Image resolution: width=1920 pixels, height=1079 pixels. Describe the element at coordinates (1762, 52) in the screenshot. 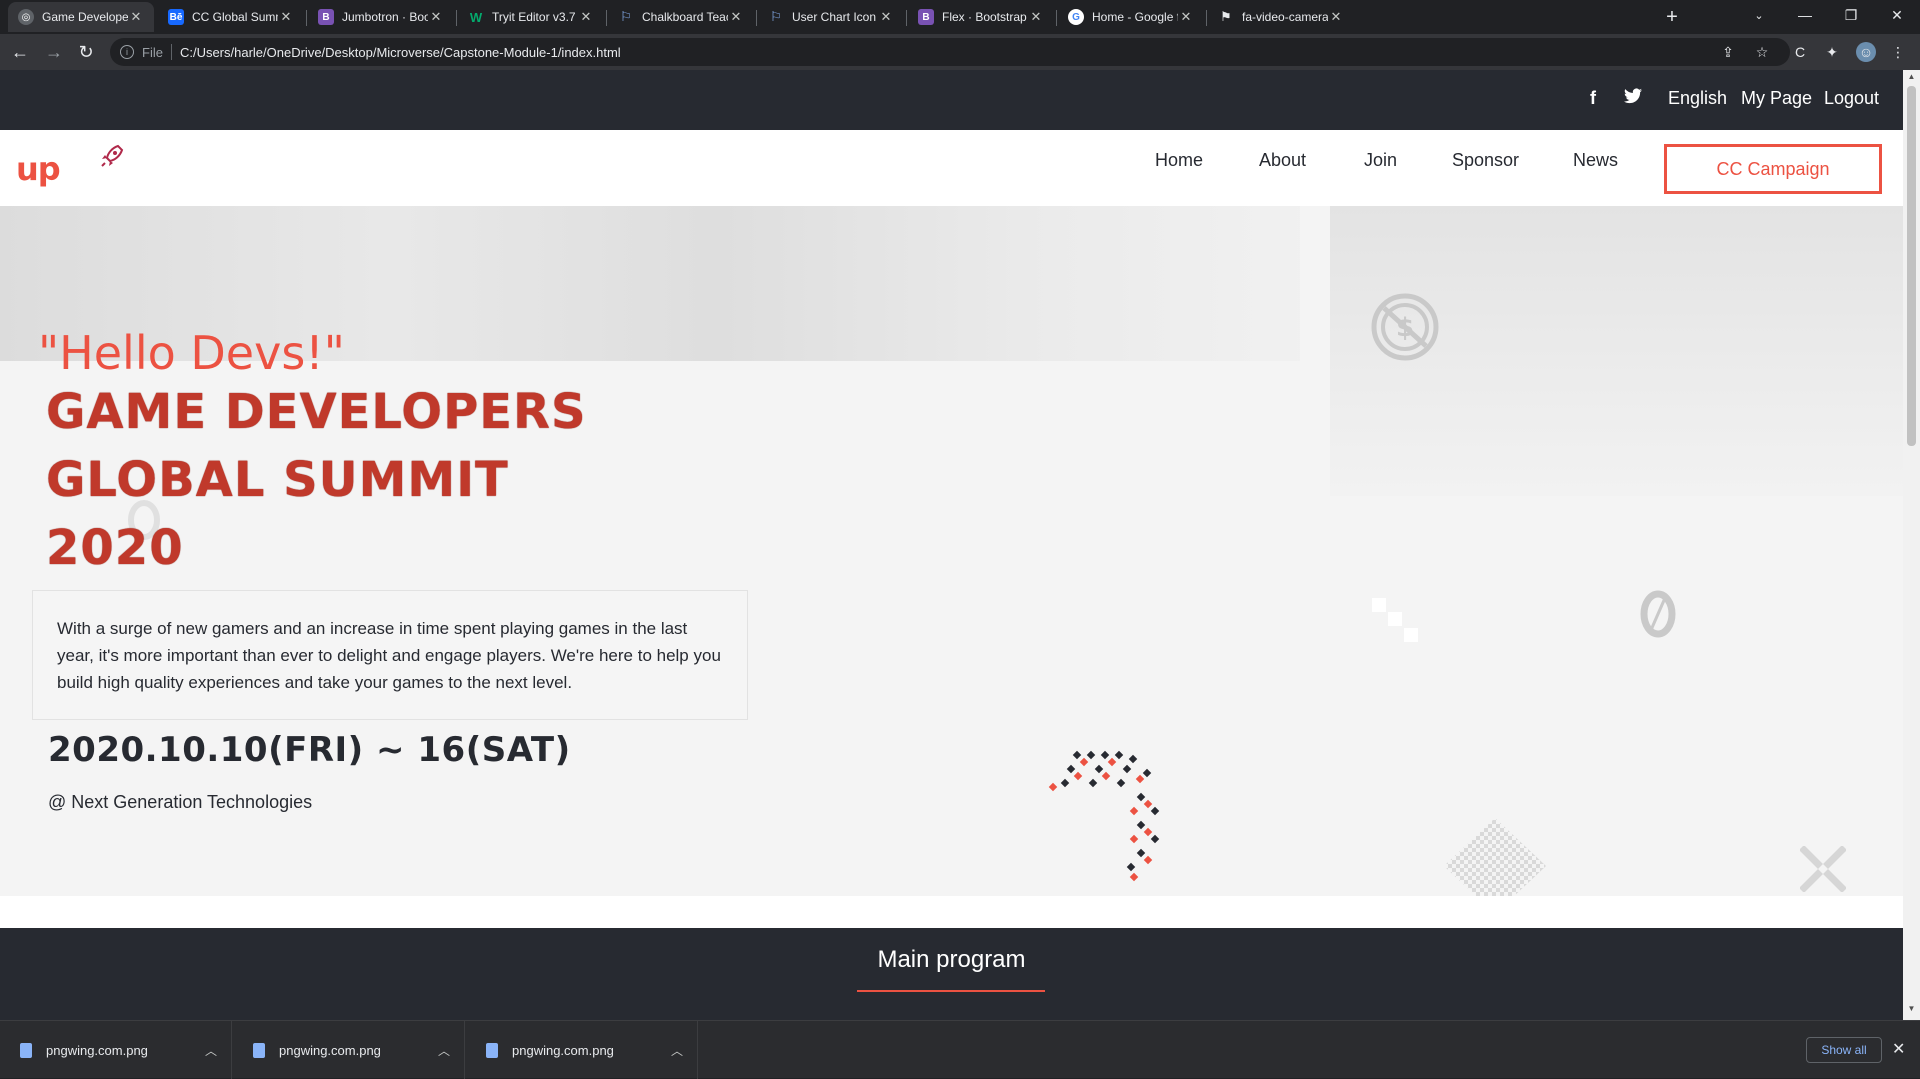

I see `bookmark-star-icon: ☆` at that location.